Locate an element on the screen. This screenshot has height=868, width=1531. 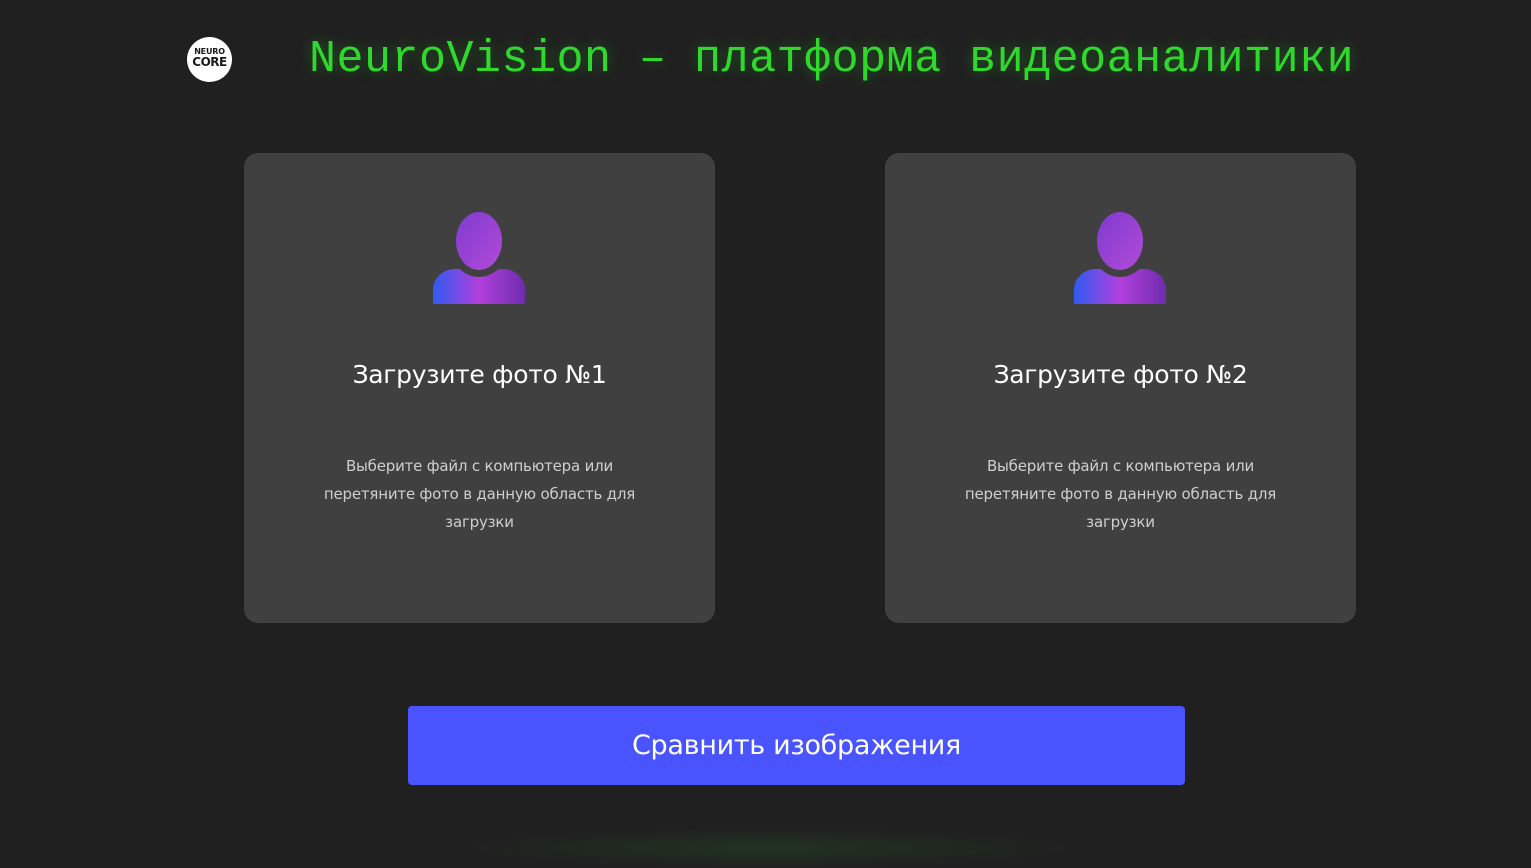
logo-text-line2: CORE is located at coordinates (209, 62).